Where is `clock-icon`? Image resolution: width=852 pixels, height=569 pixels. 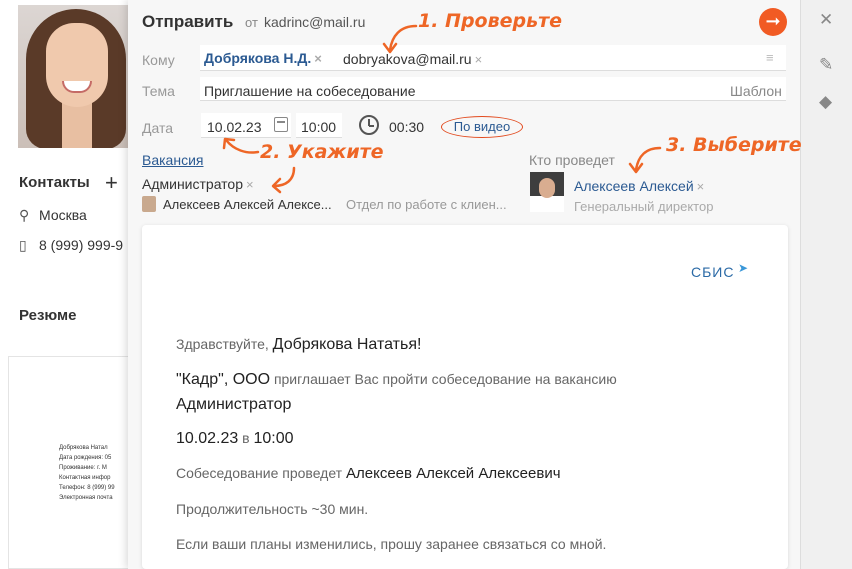 clock-icon is located at coordinates (369, 125).